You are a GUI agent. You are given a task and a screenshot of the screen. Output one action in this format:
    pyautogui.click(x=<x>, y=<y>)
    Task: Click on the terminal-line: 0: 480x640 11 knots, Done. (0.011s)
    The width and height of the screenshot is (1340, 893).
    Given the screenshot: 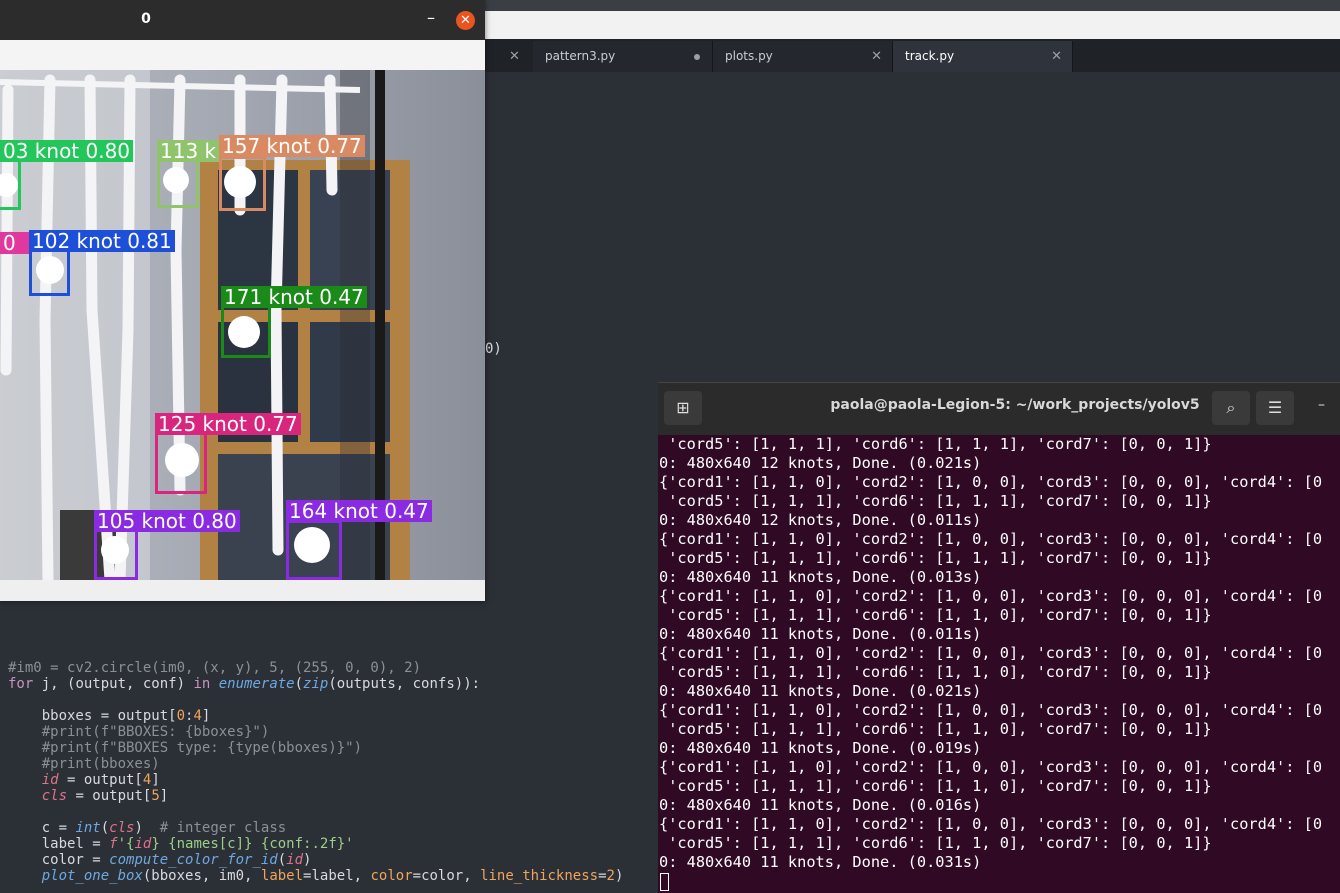 What is the action you would take?
    pyautogui.click(x=820, y=634)
    